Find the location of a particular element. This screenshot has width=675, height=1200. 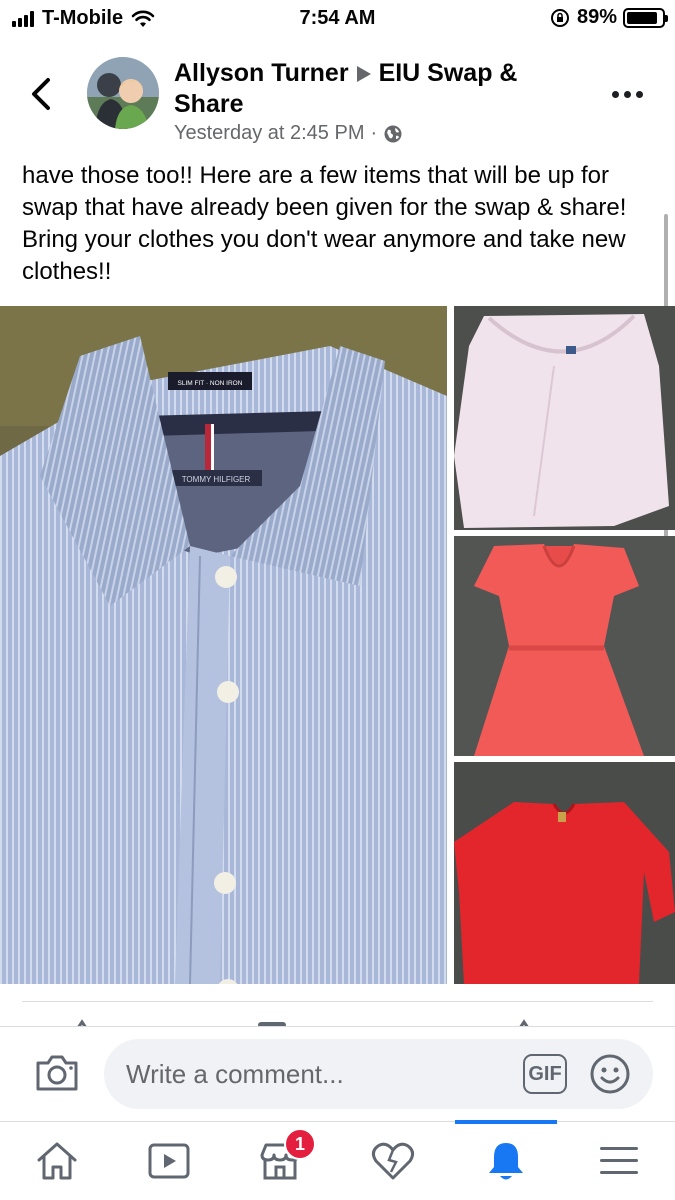

nav-marketplace is located at coordinates (280, 1160).